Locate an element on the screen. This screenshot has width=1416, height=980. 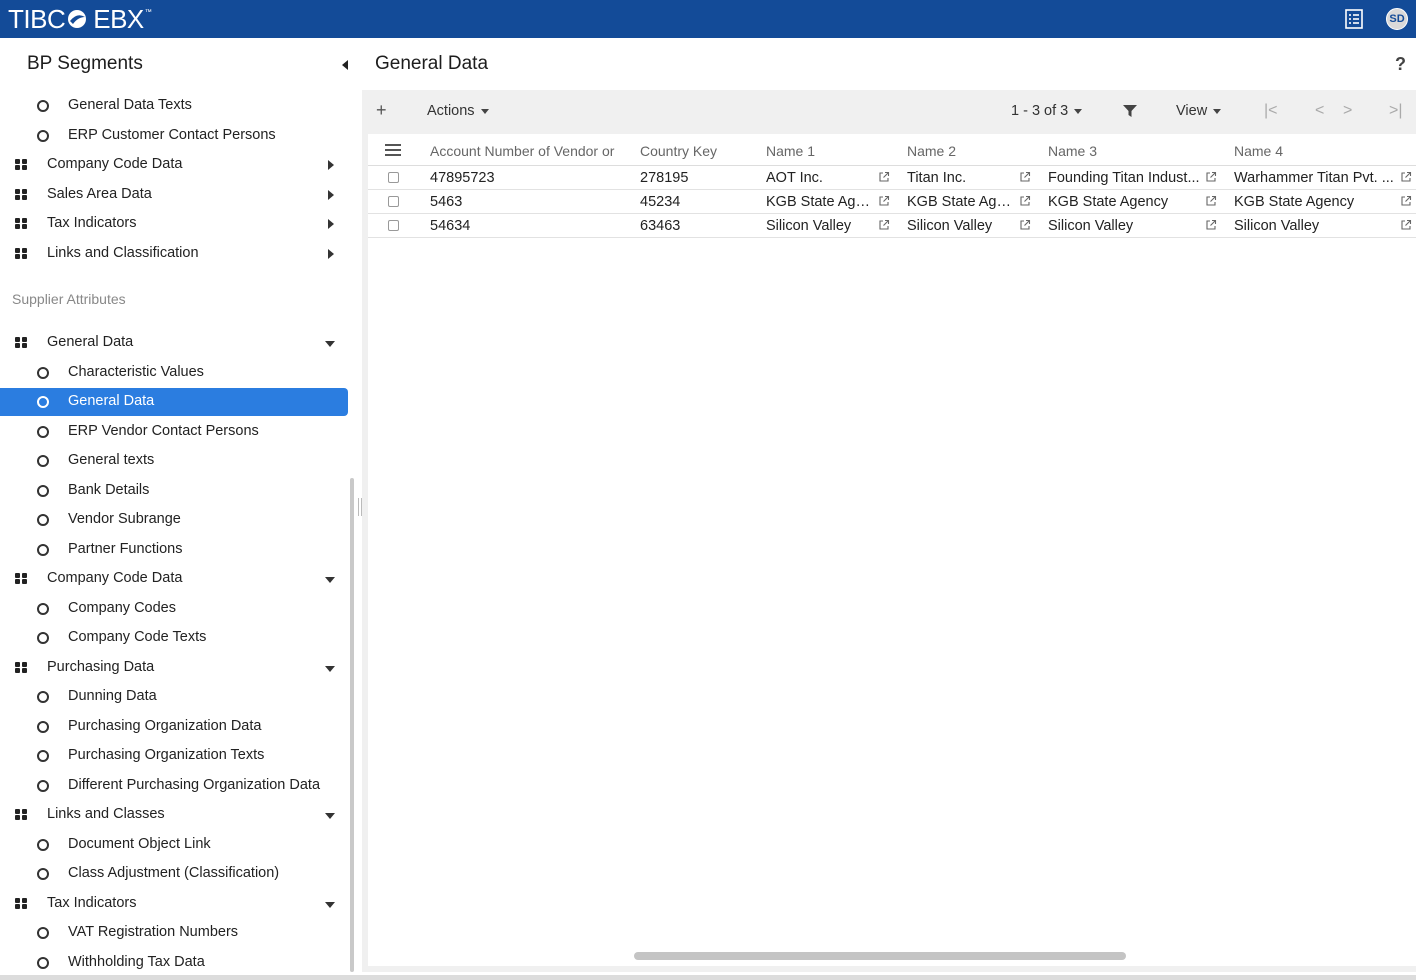
sidebar-item-erp-vendor-contact-persons: ERP Vendor Contact Persons is located at coordinates (174, 432).